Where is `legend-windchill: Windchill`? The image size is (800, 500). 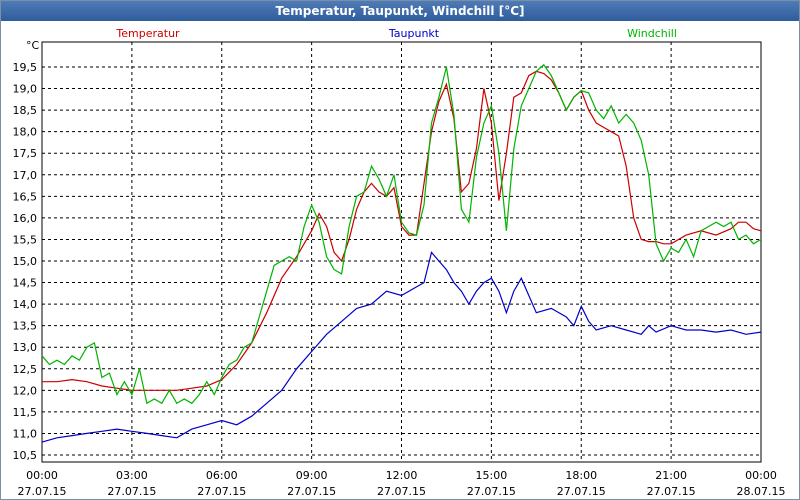
legend-windchill: Windchill is located at coordinates (652, 33).